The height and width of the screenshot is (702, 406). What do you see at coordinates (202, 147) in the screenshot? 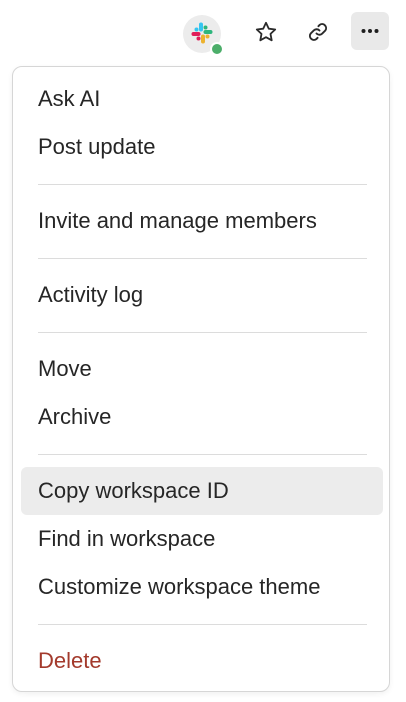
I see `menu-item-post-update: Post update` at bounding box center [202, 147].